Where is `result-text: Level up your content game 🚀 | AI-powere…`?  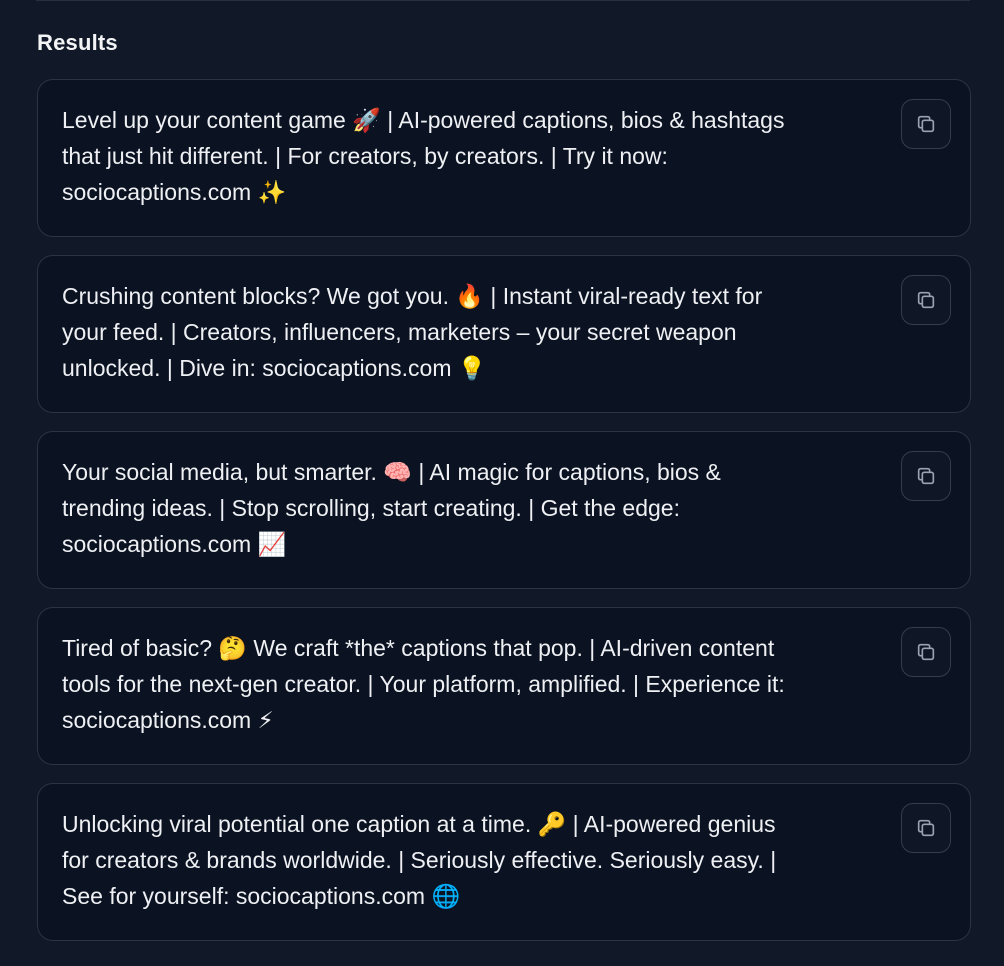 result-text: Level up your content game 🚀 | AI-powere… is located at coordinates (423, 156).